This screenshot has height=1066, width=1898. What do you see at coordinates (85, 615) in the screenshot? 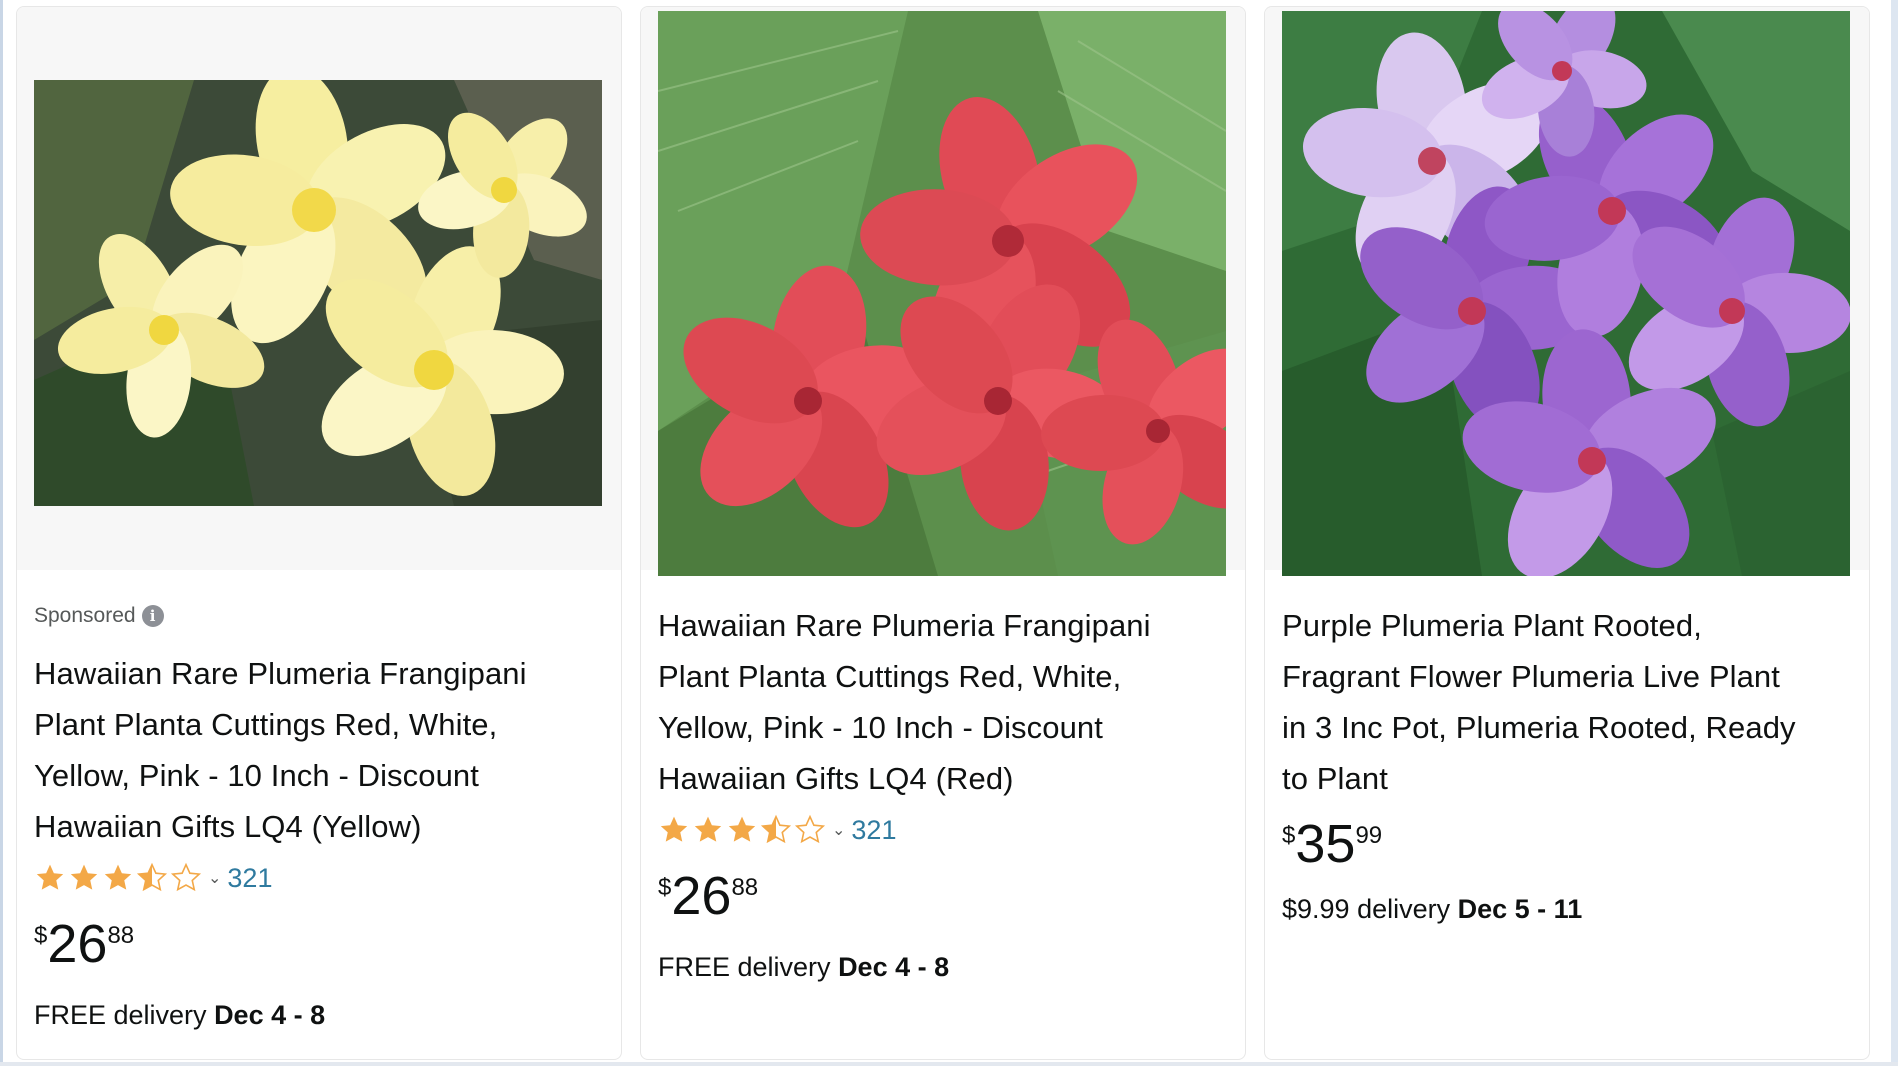
I see `sponsored-text: Sponsored` at bounding box center [85, 615].